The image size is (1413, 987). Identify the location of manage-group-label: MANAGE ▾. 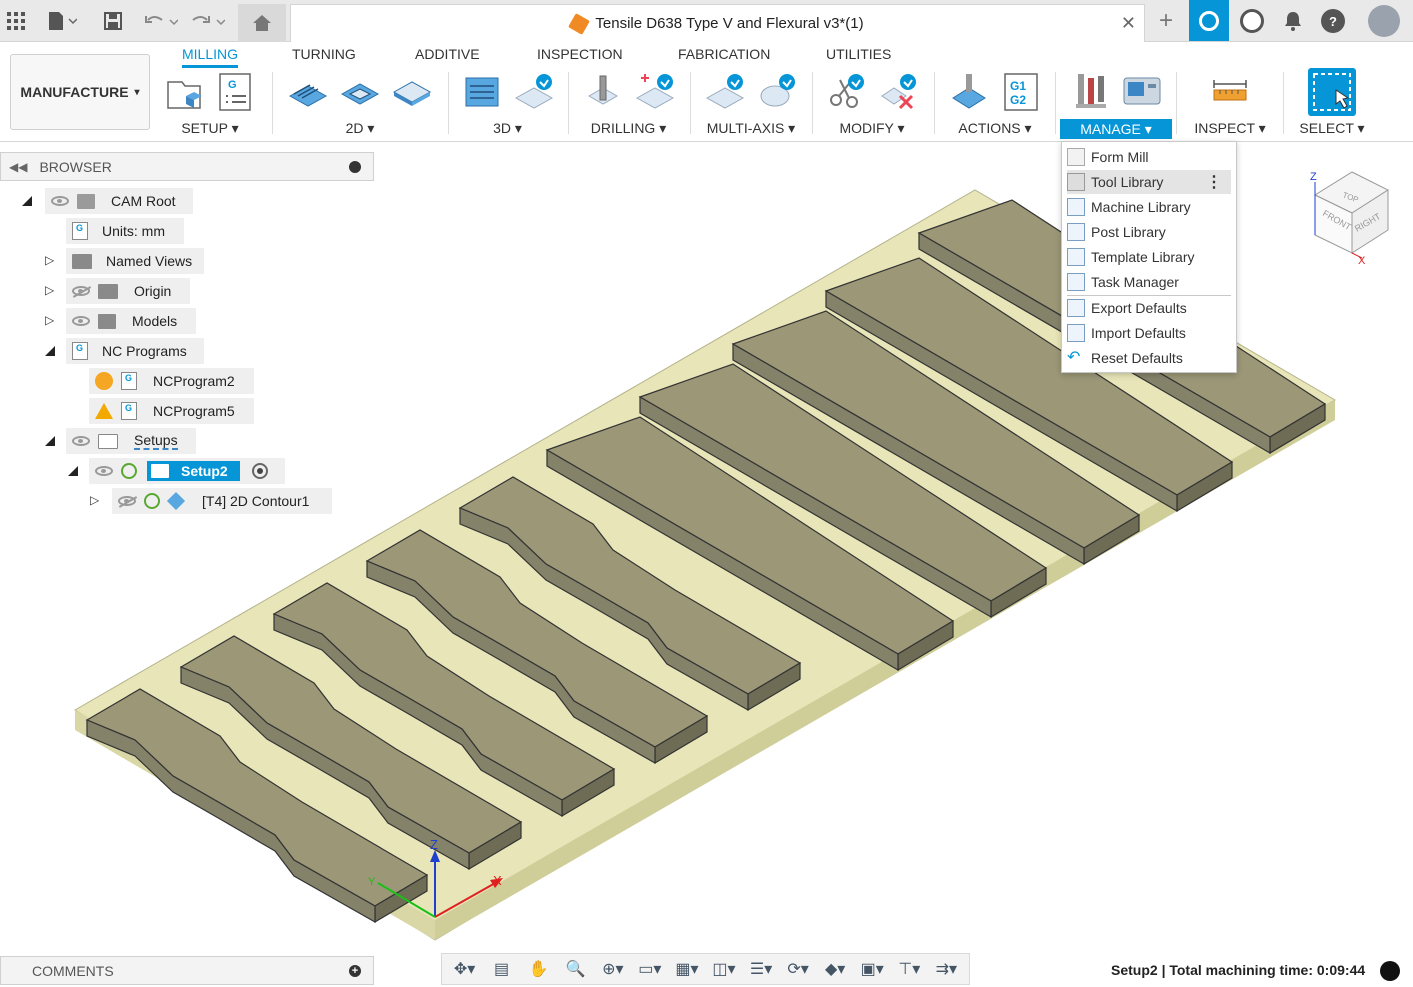
(1116, 129).